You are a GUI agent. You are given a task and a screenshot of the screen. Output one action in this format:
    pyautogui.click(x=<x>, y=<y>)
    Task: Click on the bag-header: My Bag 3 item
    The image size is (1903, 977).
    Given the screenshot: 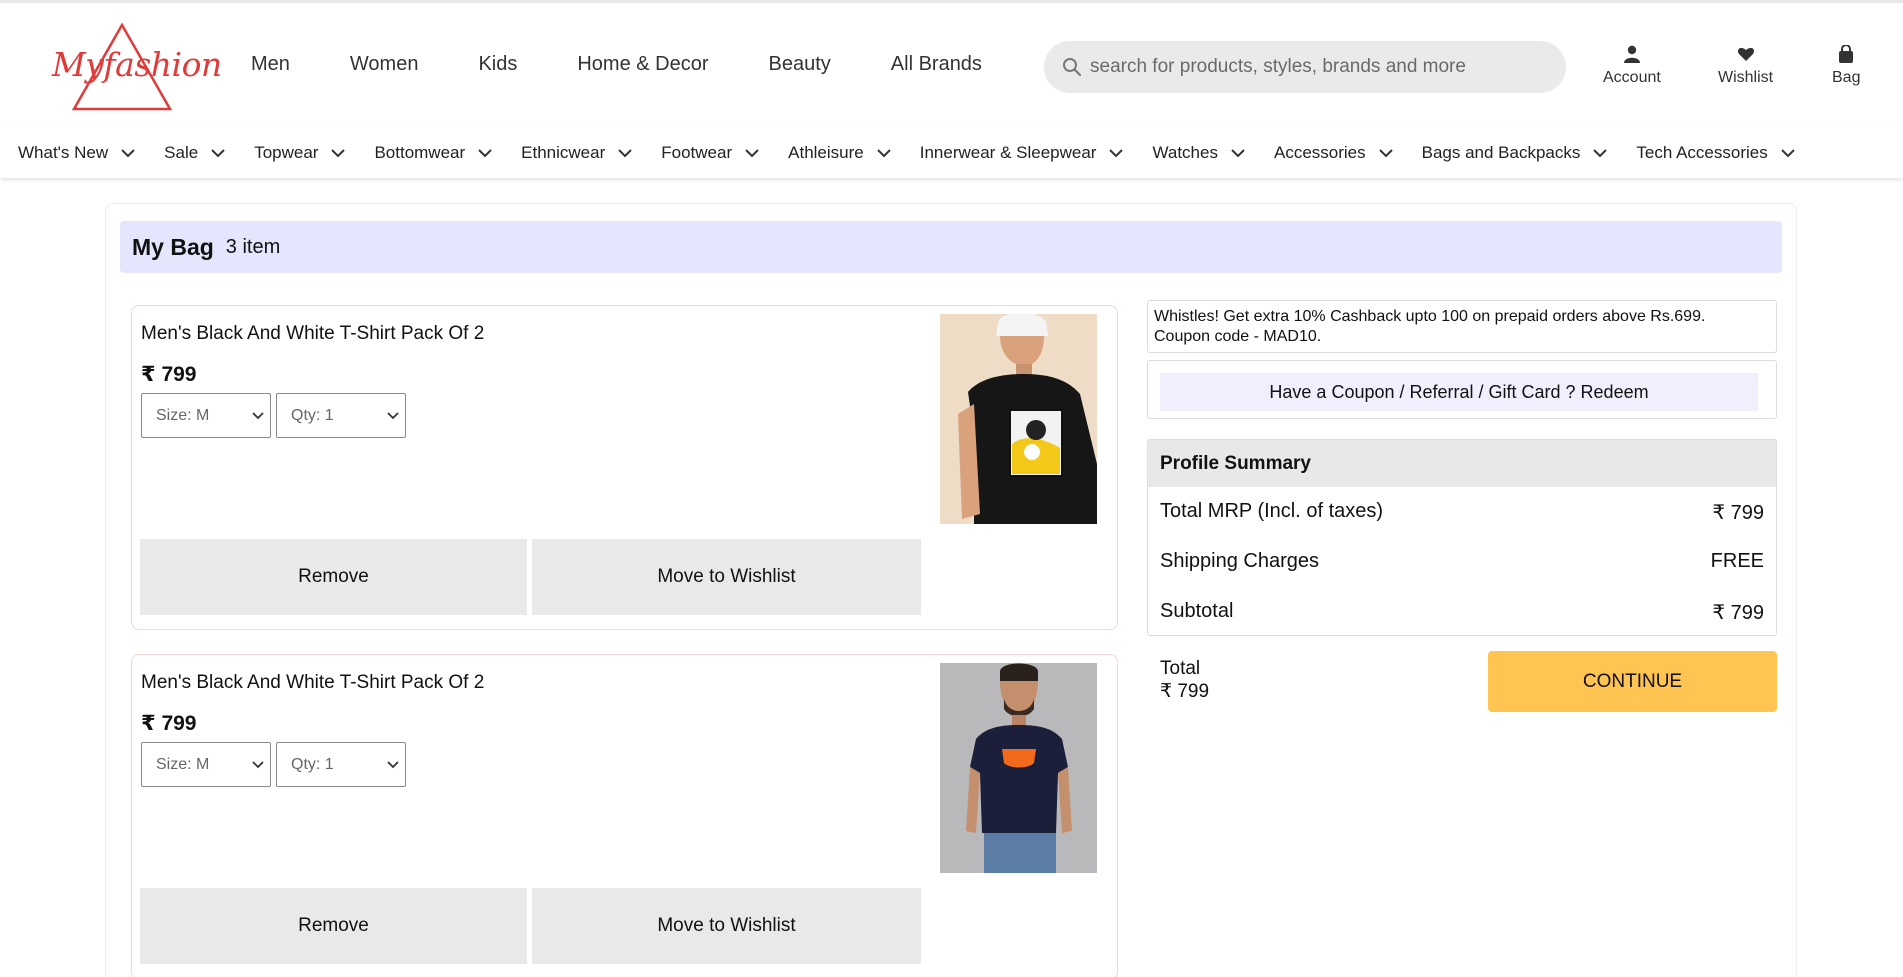 What is the action you would take?
    pyautogui.click(x=951, y=247)
    